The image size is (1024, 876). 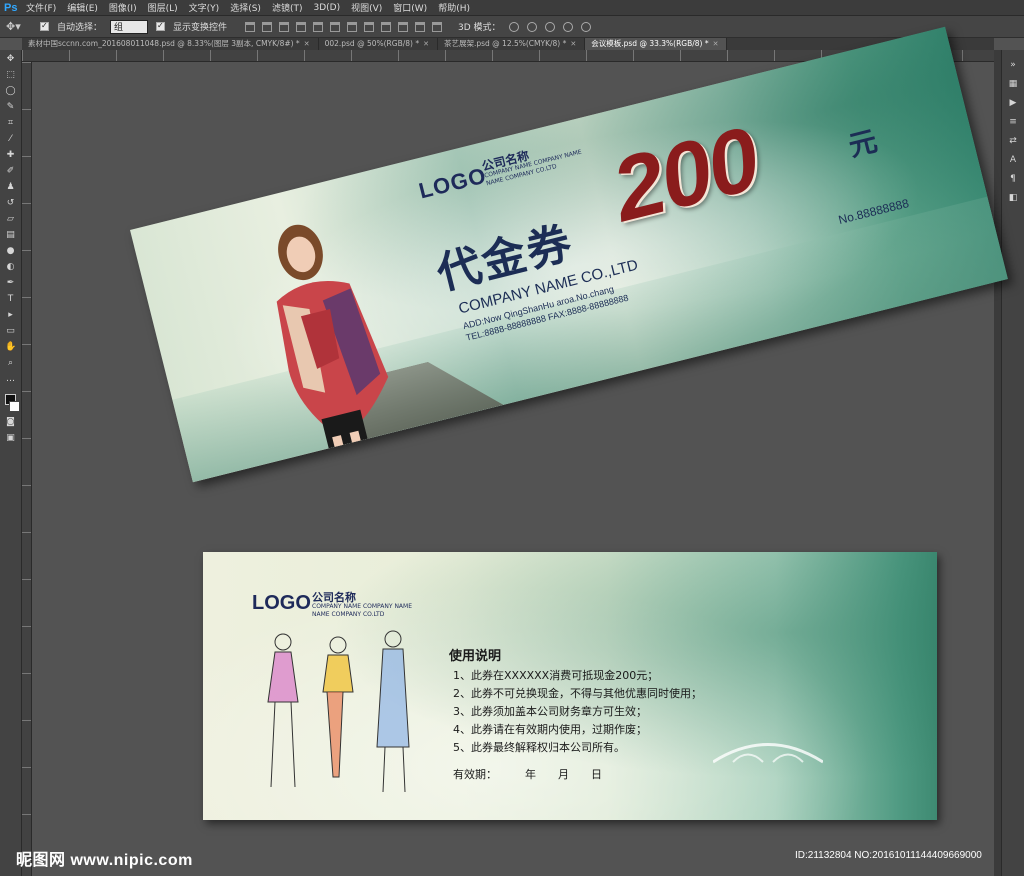 I want to click on distribute-left-icon, so click(x=403, y=26).